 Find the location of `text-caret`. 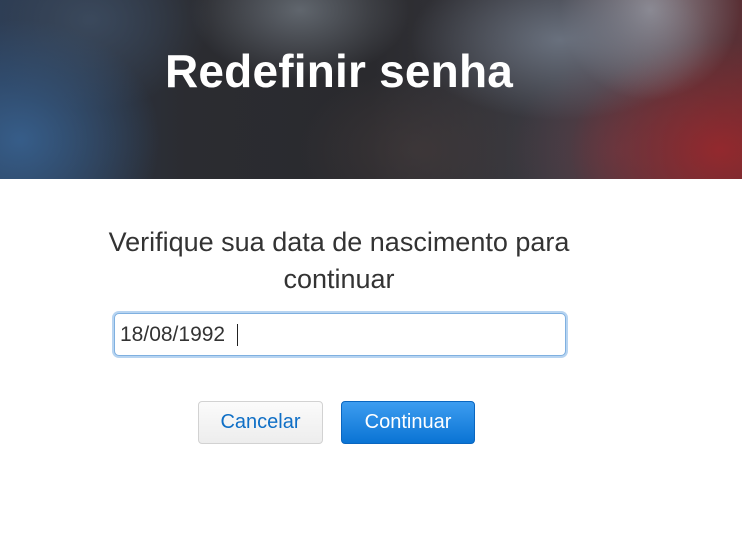

text-caret is located at coordinates (237, 335).